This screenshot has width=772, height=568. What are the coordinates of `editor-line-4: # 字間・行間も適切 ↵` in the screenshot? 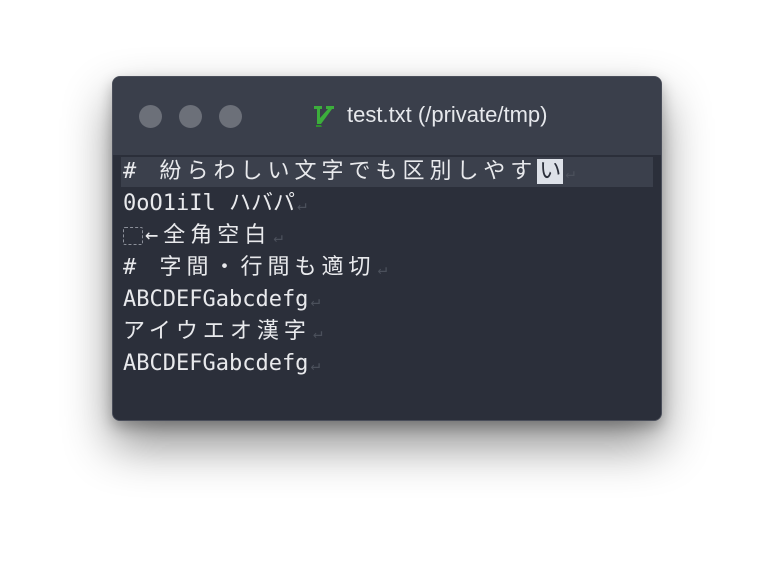 It's located at (255, 268).